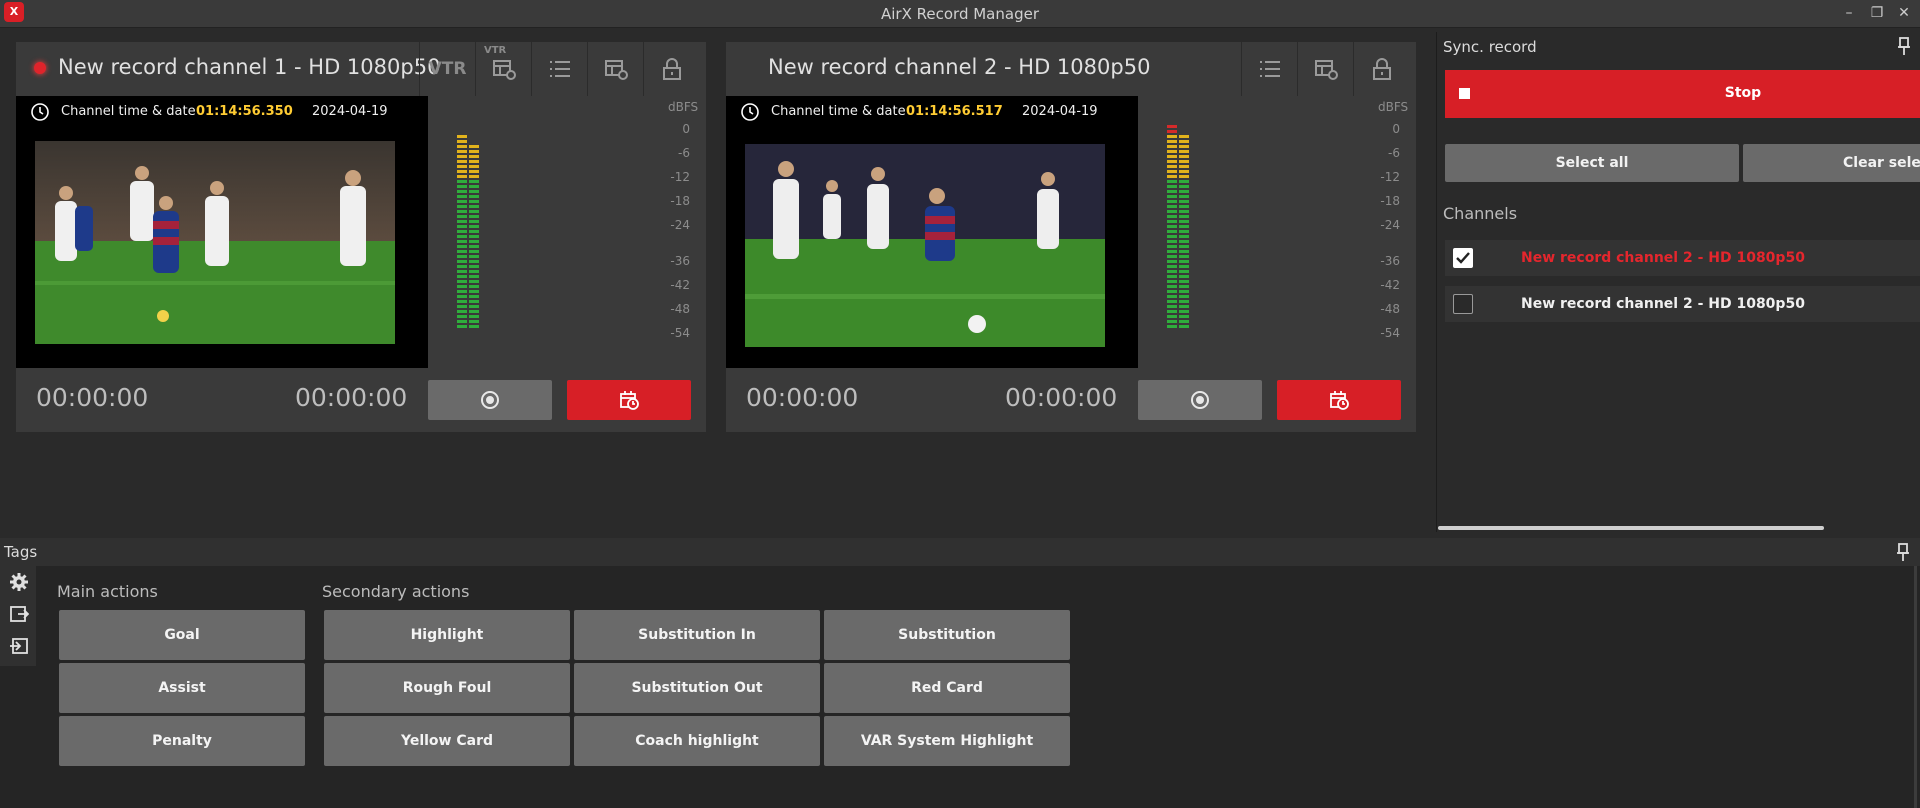  Describe the element at coordinates (1631, 528) in the screenshot. I see `horizontal-scrollbar` at that location.